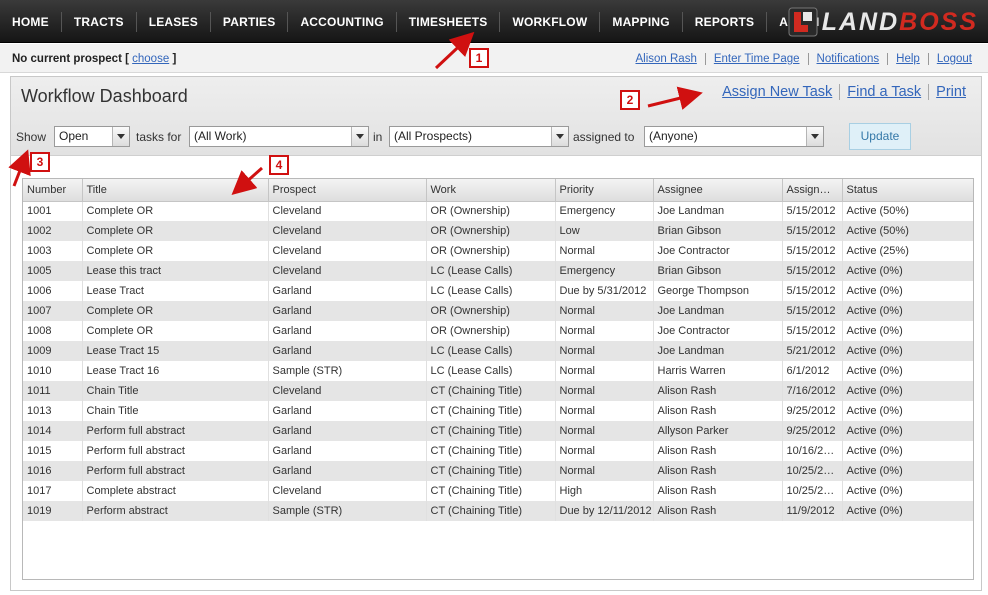 The width and height of the screenshot is (988, 595). Describe the element at coordinates (900, 22) in the screenshot. I see `logo-wordmark: LANDBOSS` at that location.